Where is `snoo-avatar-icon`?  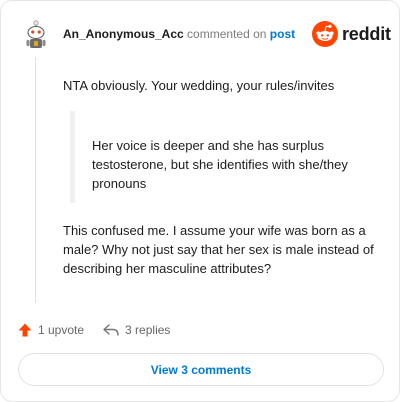
snoo-avatar-icon is located at coordinates (36, 34).